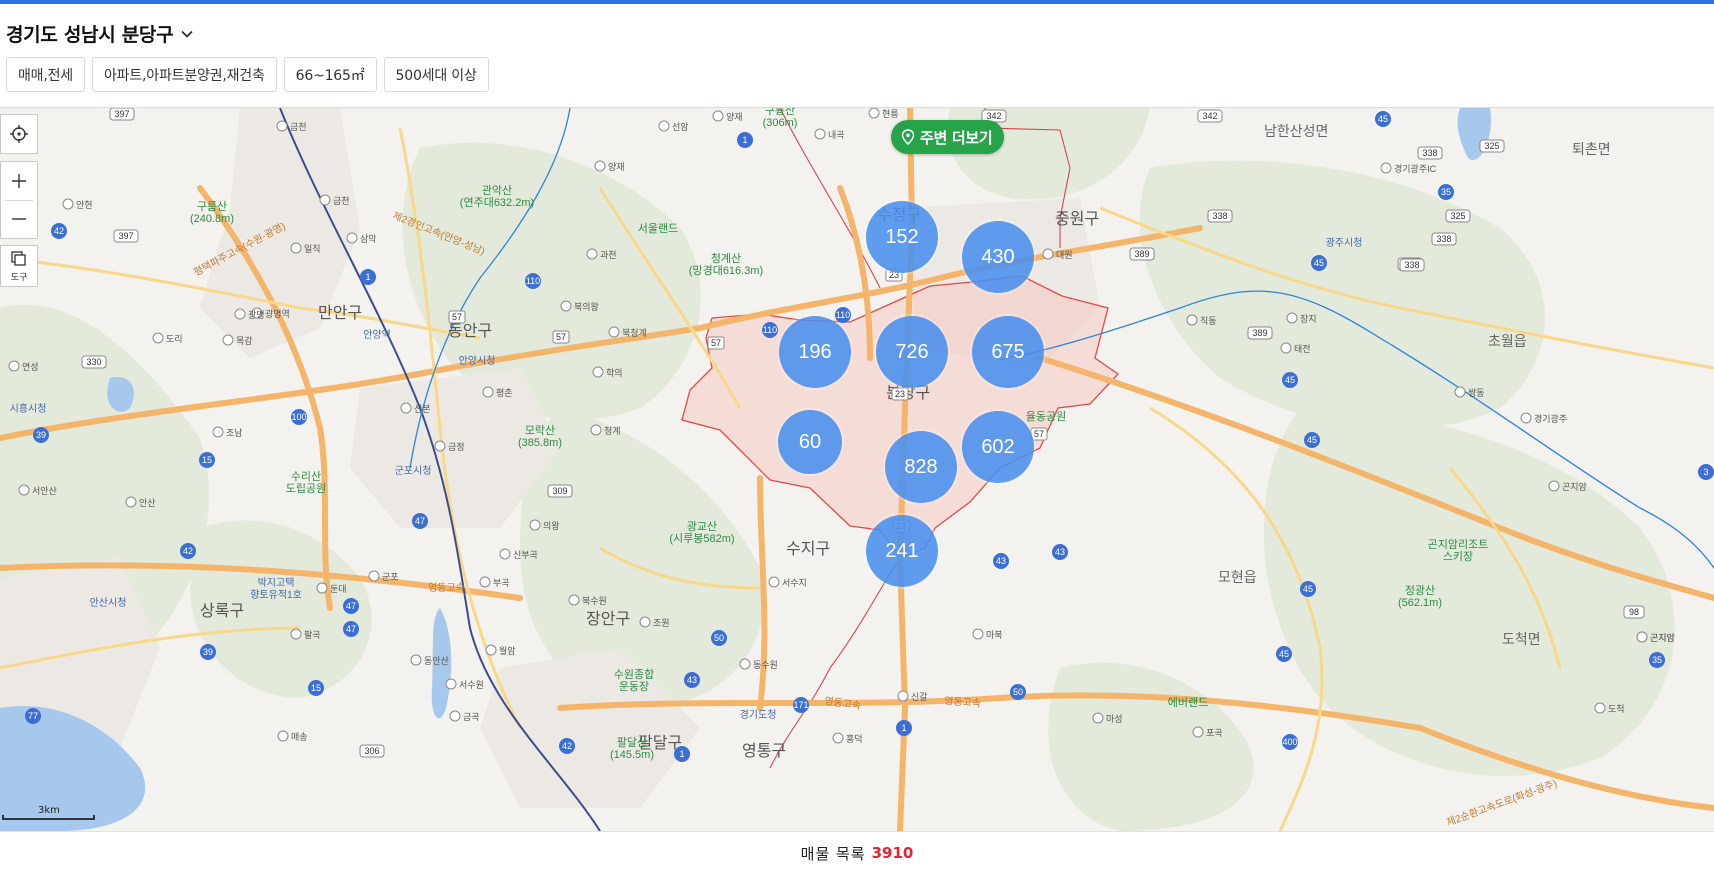 Image resolution: width=1714 pixels, height=874 pixels. Describe the element at coordinates (19, 277) in the screenshot. I see `tools-label: 도구` at that location.